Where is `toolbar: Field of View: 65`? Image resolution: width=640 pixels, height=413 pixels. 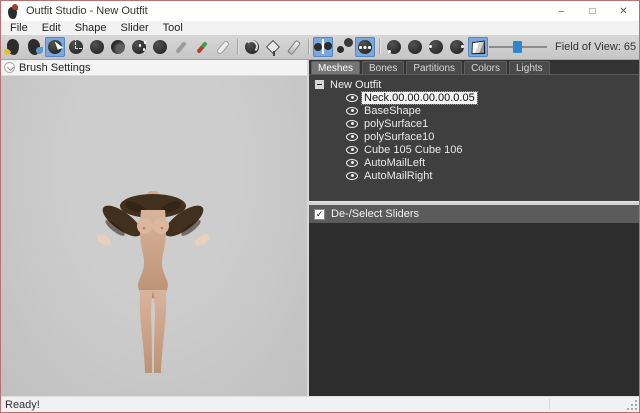
toolbar: Field of View: 65 is located at coordinates (320, 47).